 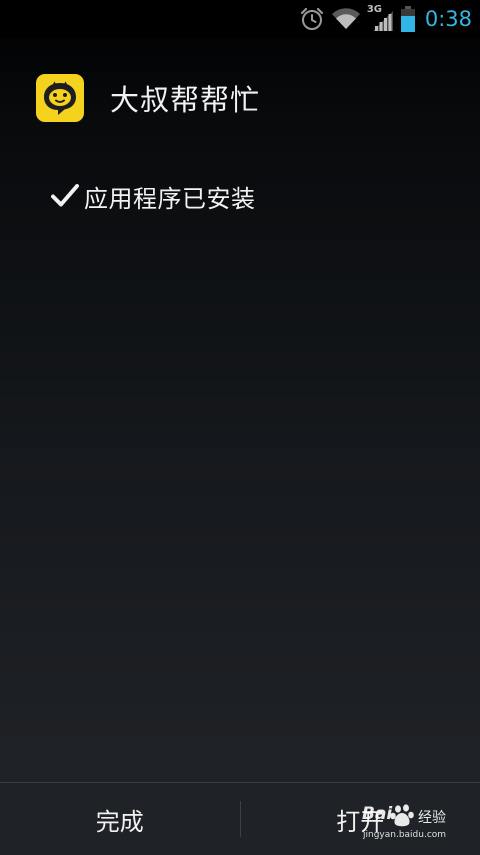 What do you see at coordinates (404, 835) in the screenshot?
I see `watermark-url: jingyan.baidu.com` at bounding box center [404, 835].